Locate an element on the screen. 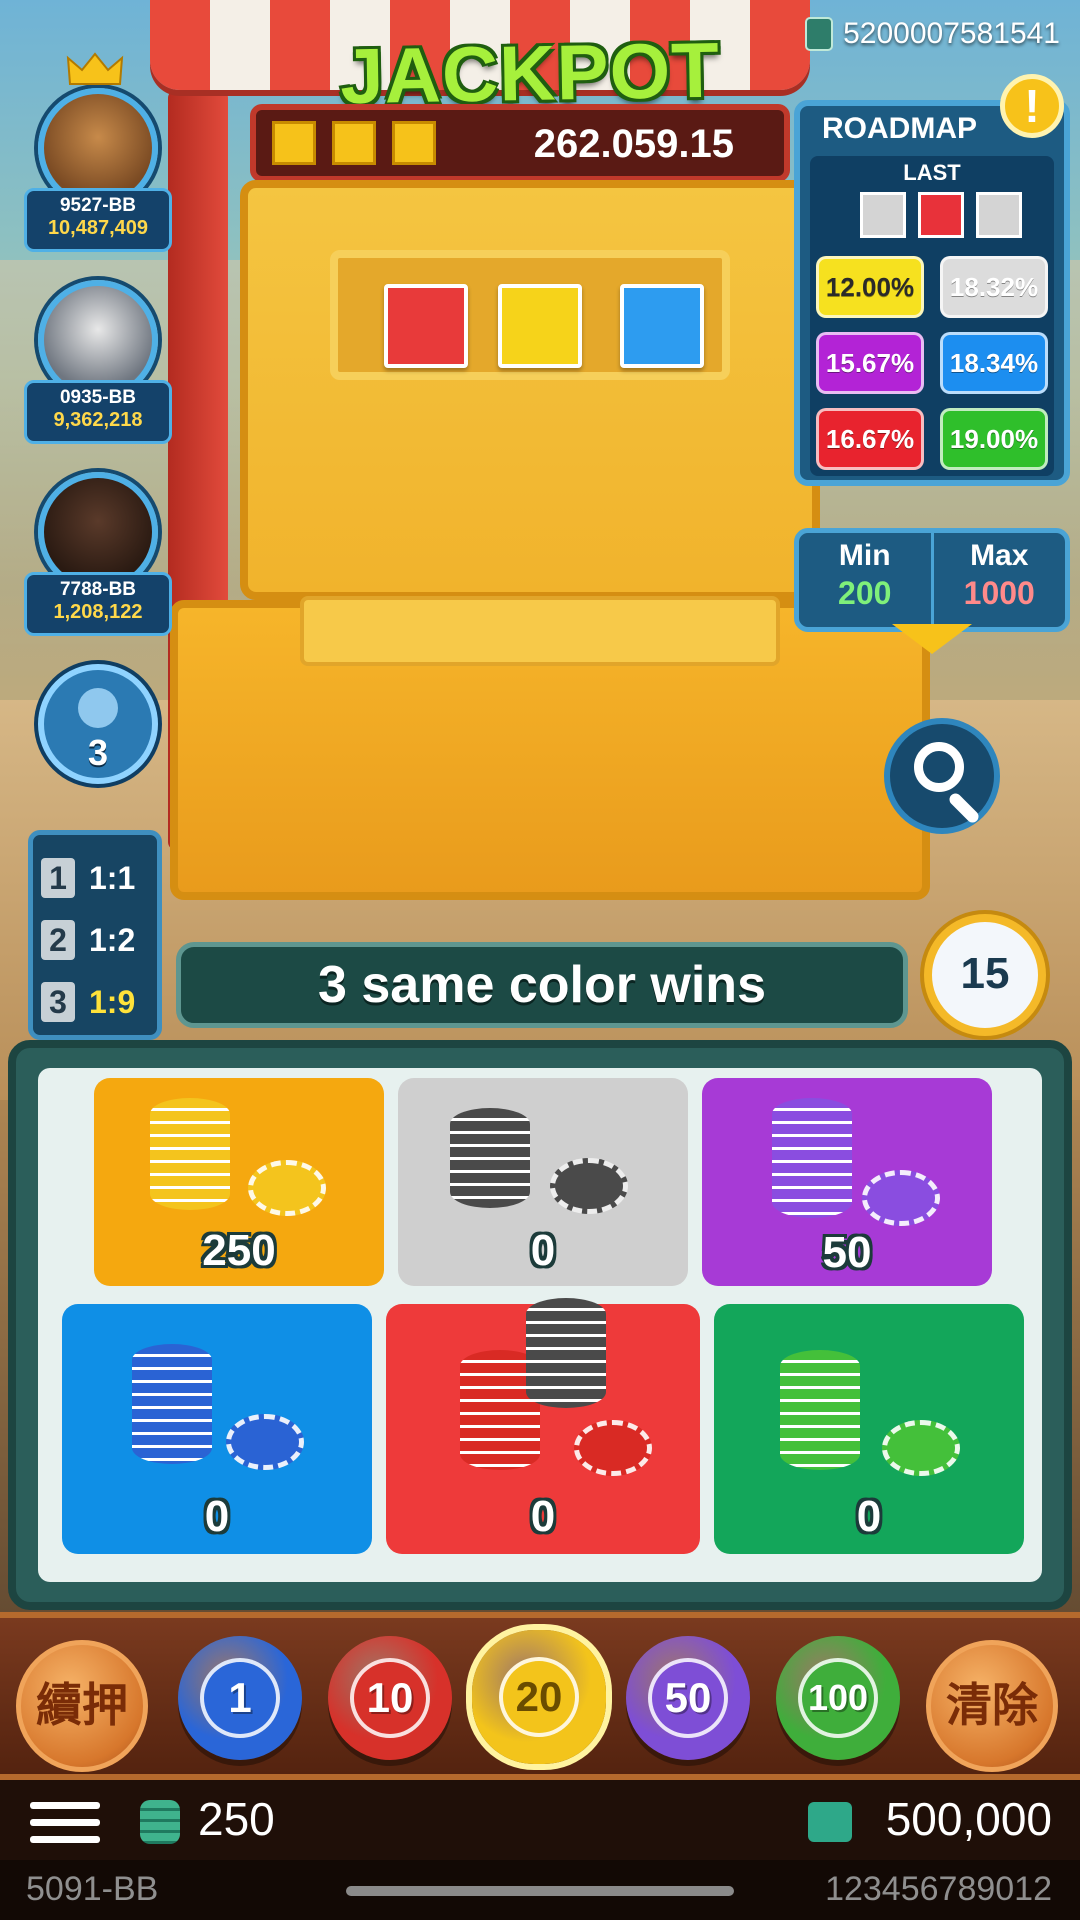 The height and width of the screenshot is (1920, 1080). player-tag: 7788-BB 1,208,122 is located at coordinates (98, 604).